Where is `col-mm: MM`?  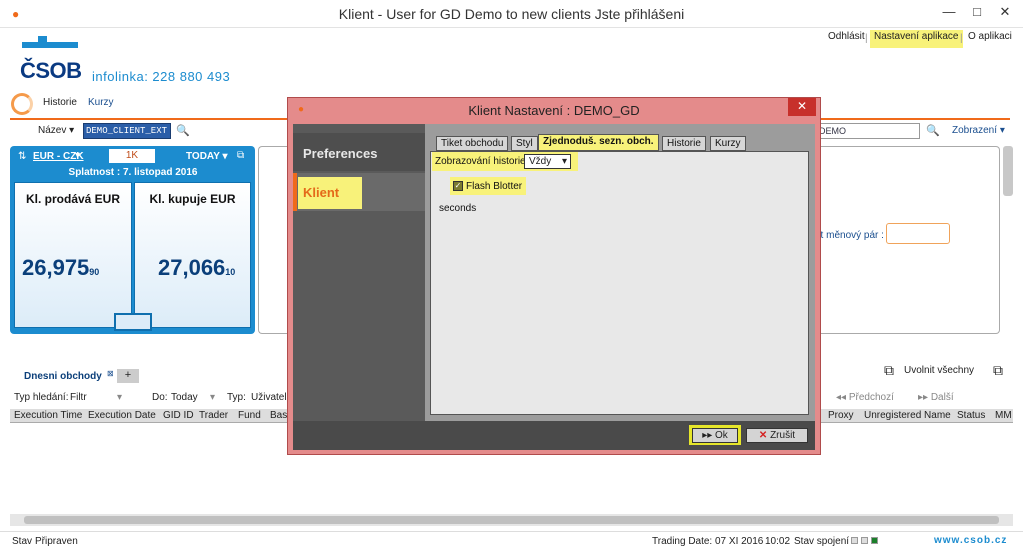 col-mm: MM is located at coordinates (1003, 415).